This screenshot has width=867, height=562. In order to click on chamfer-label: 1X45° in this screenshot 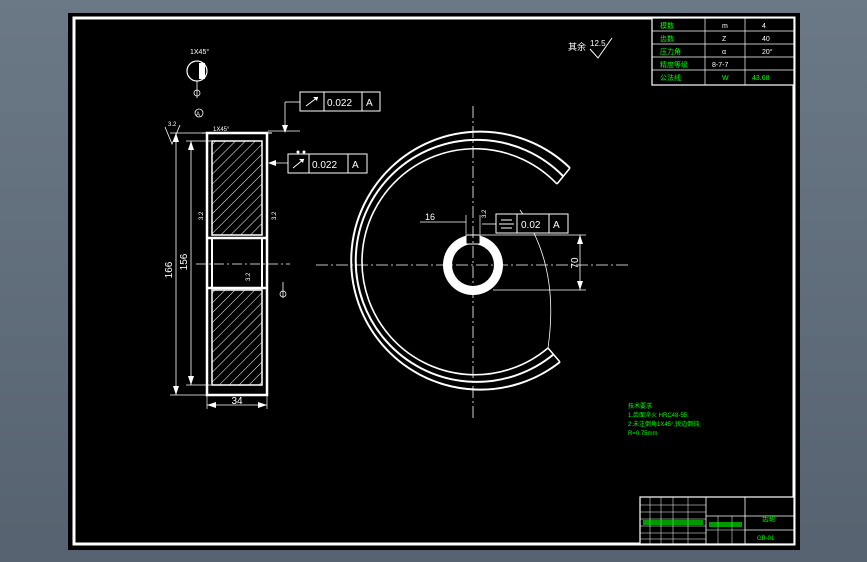, I will do `click(199, 52)`.